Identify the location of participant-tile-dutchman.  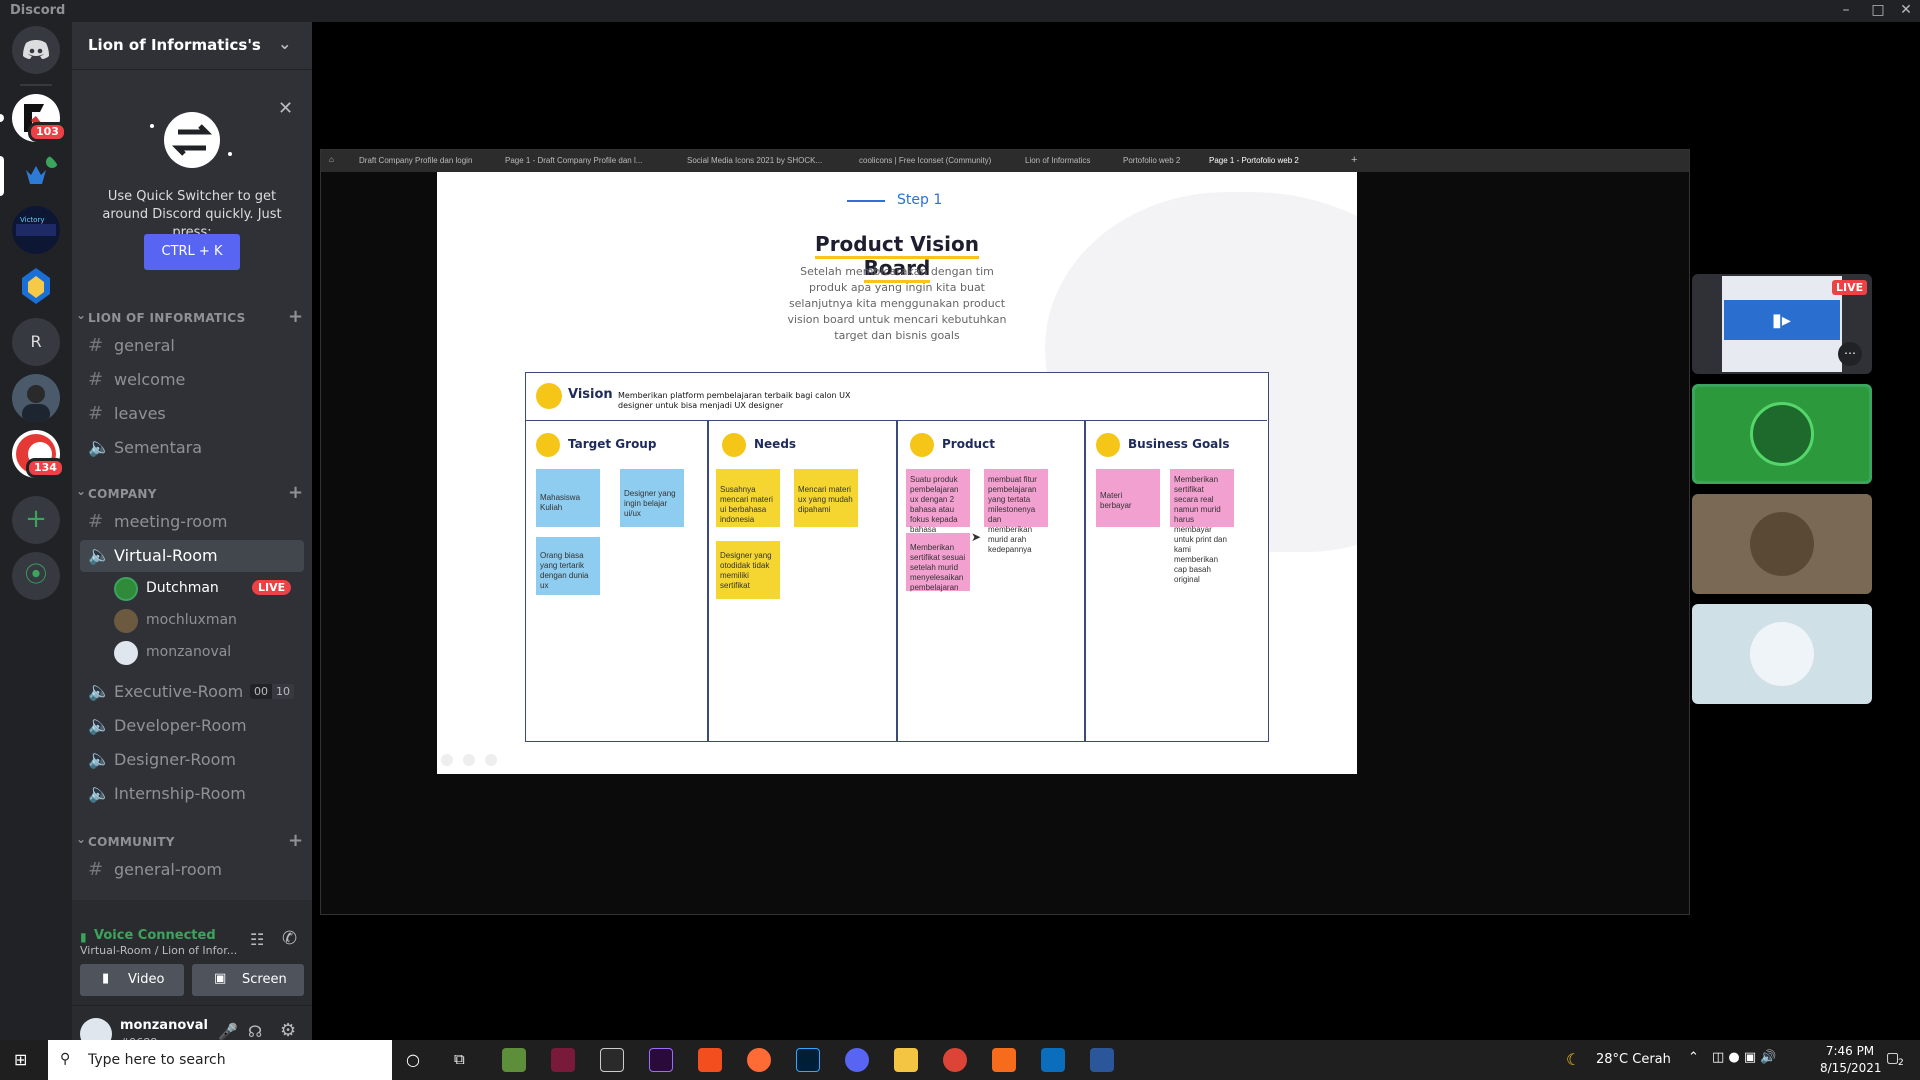
(1782, 434).